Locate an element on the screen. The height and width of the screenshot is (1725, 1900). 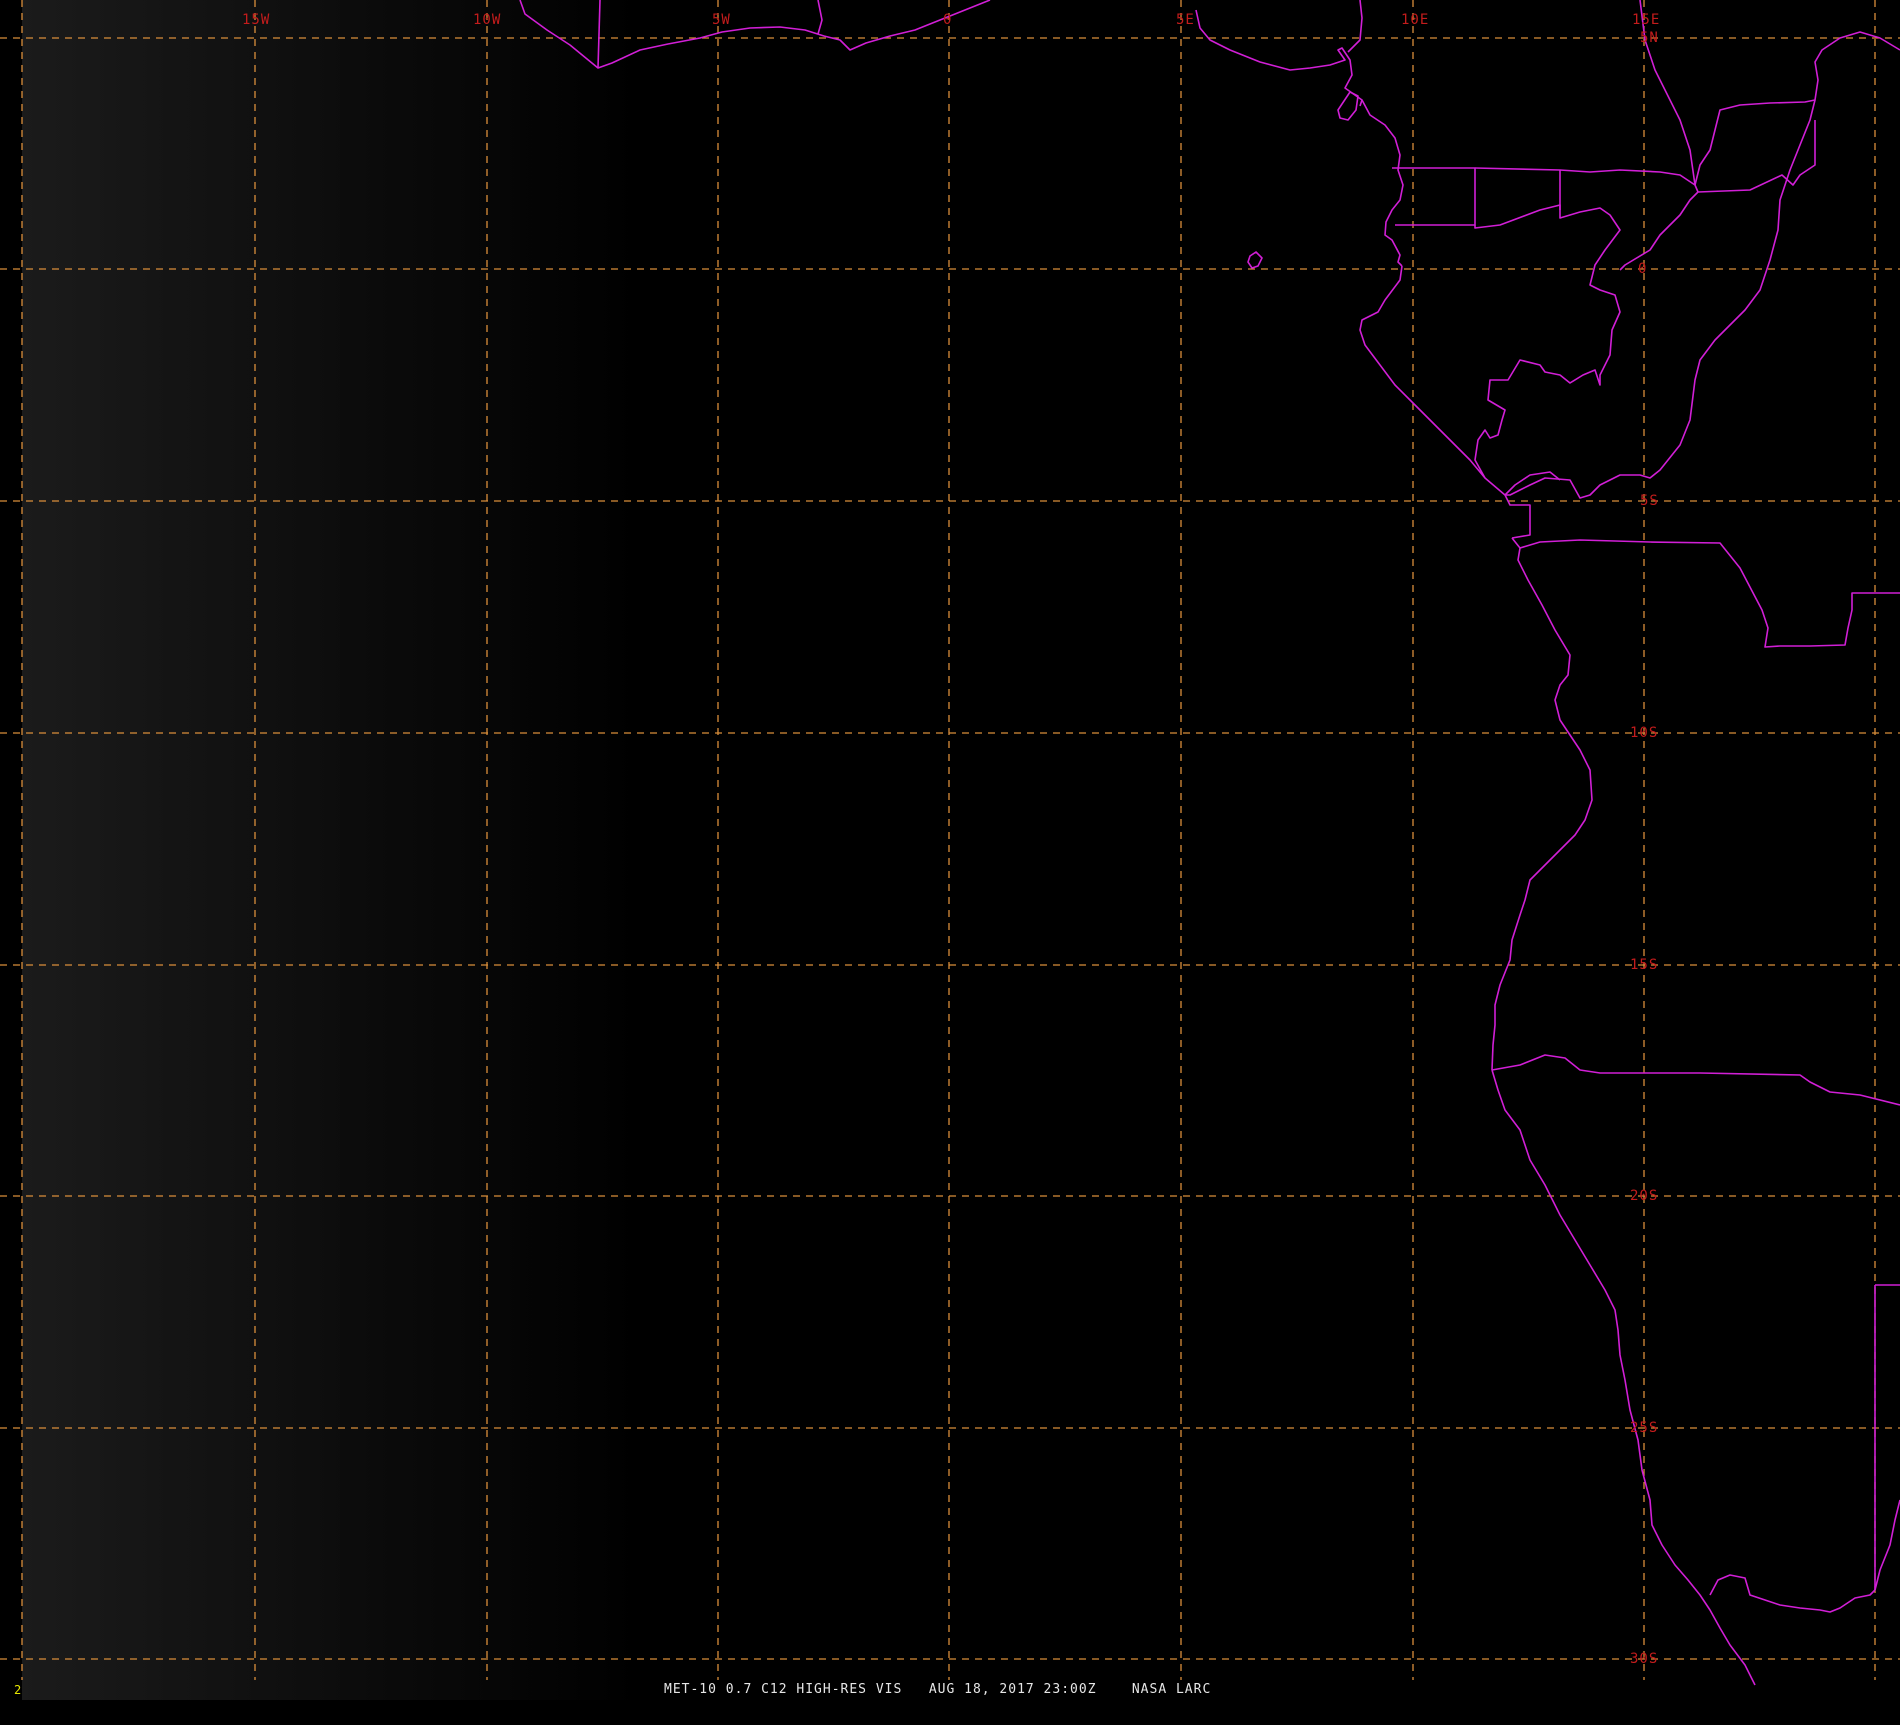
caption-source: NASA LARC is located at coordinates (1171, 1689).